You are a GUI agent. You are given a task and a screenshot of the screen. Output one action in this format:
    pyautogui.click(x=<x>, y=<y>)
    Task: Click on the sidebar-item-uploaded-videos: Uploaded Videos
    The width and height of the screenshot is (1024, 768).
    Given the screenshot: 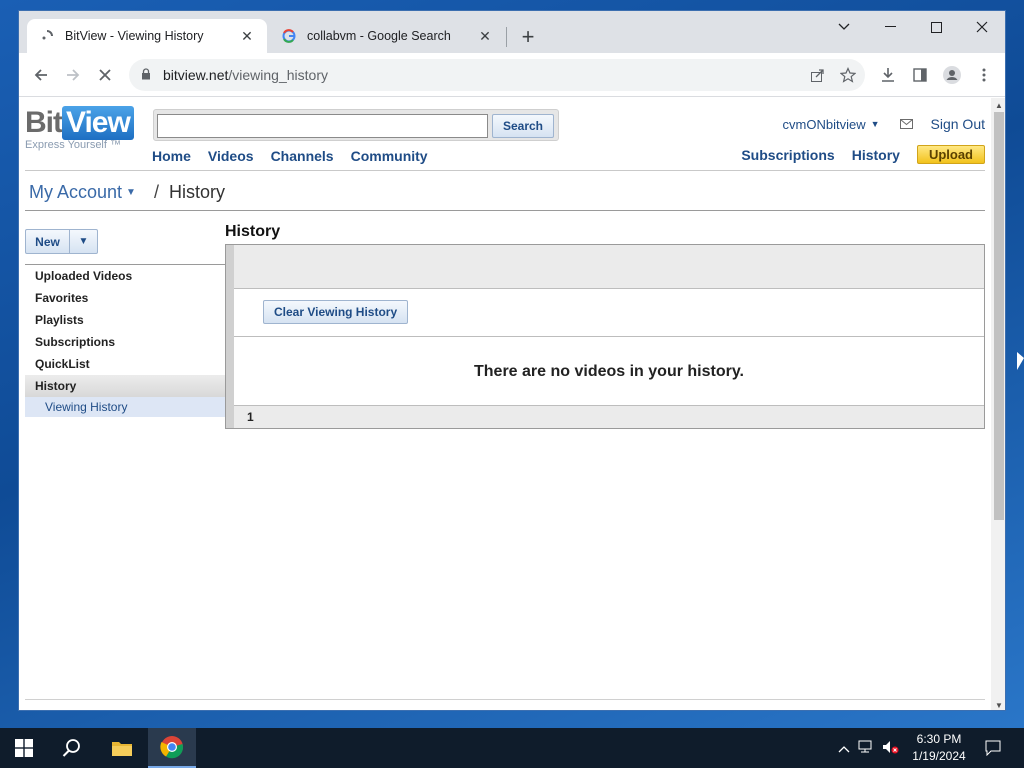 What is the action you would take?
    pyautogui.click(x=125, y=276)
    